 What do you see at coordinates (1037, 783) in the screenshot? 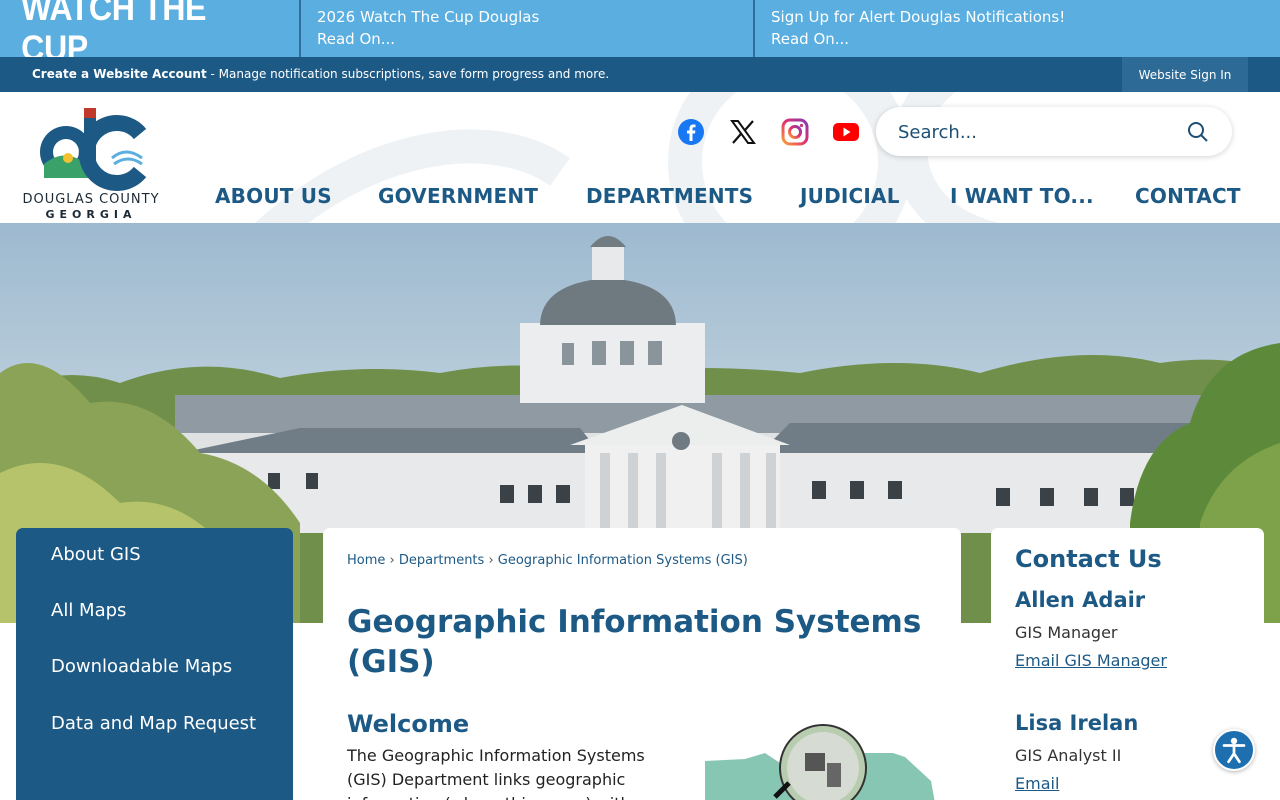
I see `contact-email-link: Email` at bounding box center [1037, 783].